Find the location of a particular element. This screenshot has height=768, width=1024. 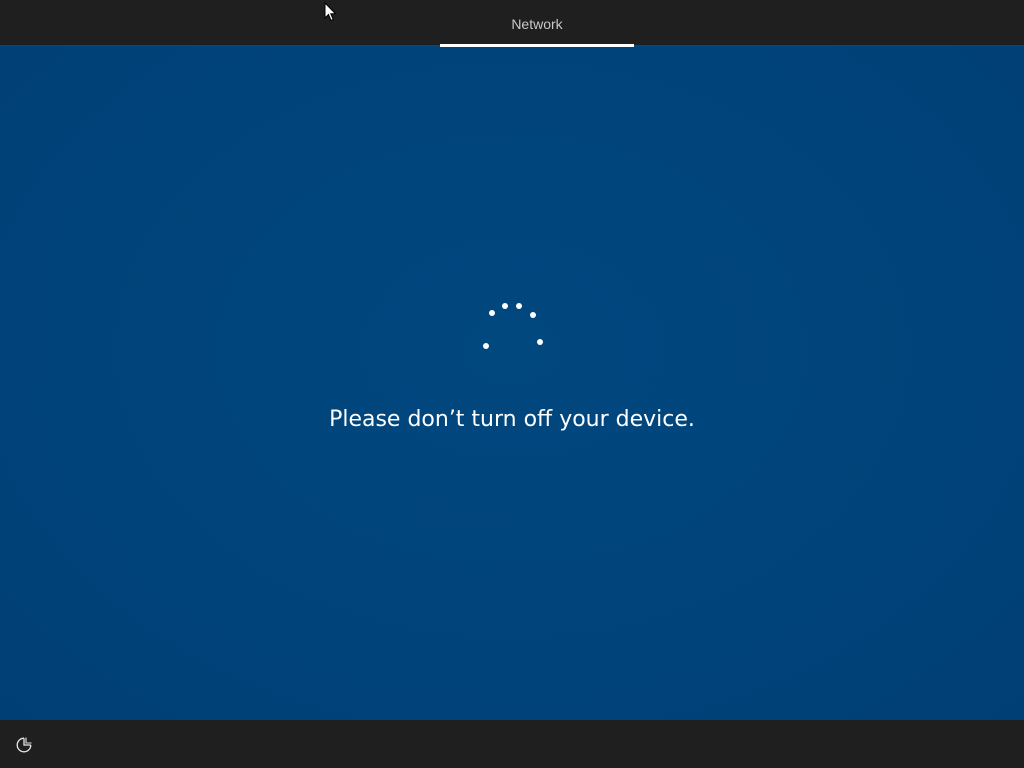

ease-of-access-button is located at coordinates (24, 745).